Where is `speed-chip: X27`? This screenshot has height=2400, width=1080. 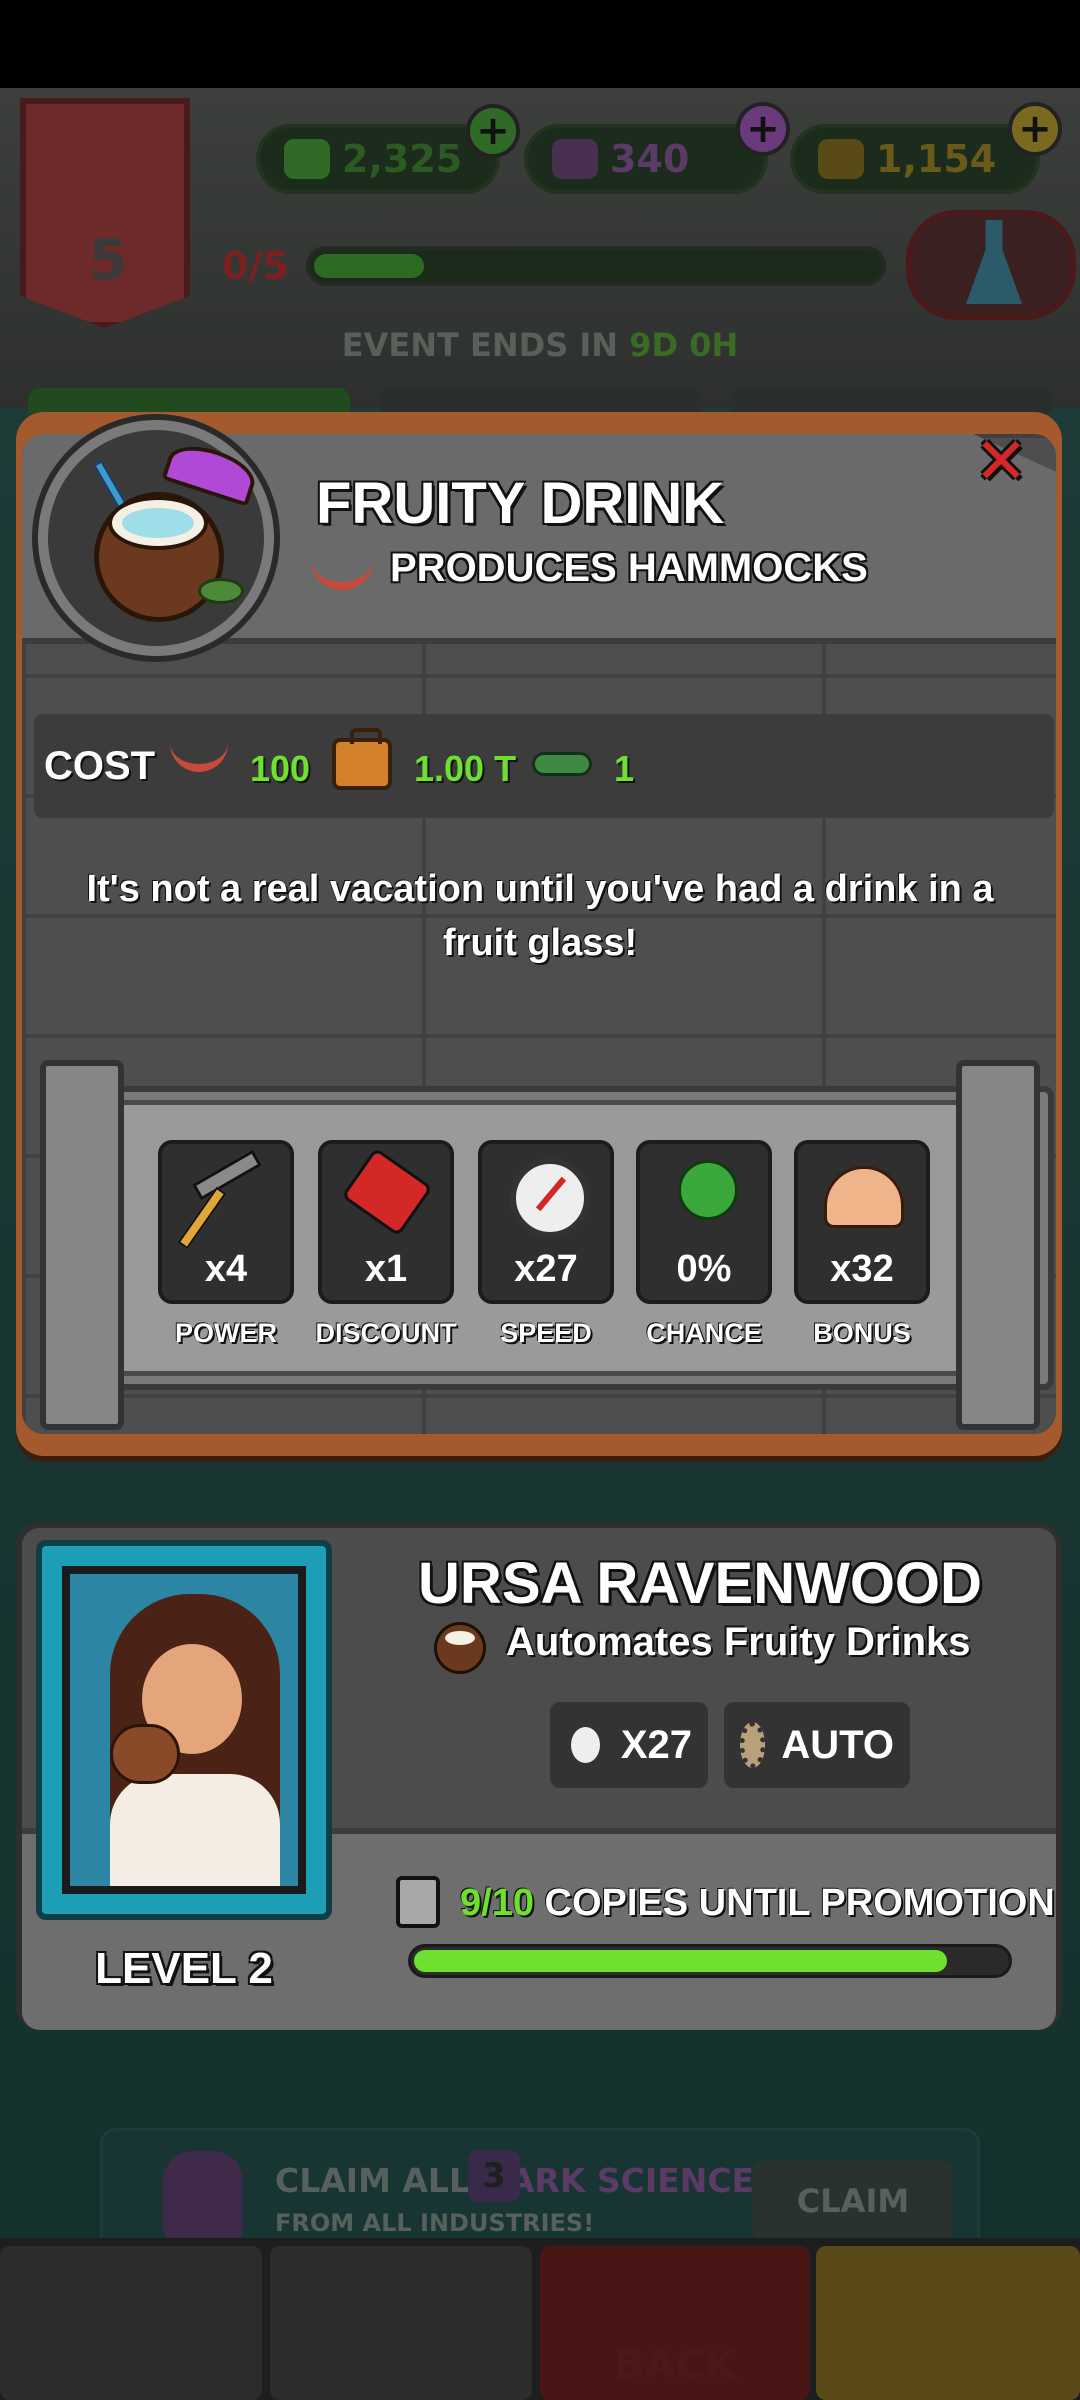 speed-chip: X27 is located at coordinates (629, 1745).